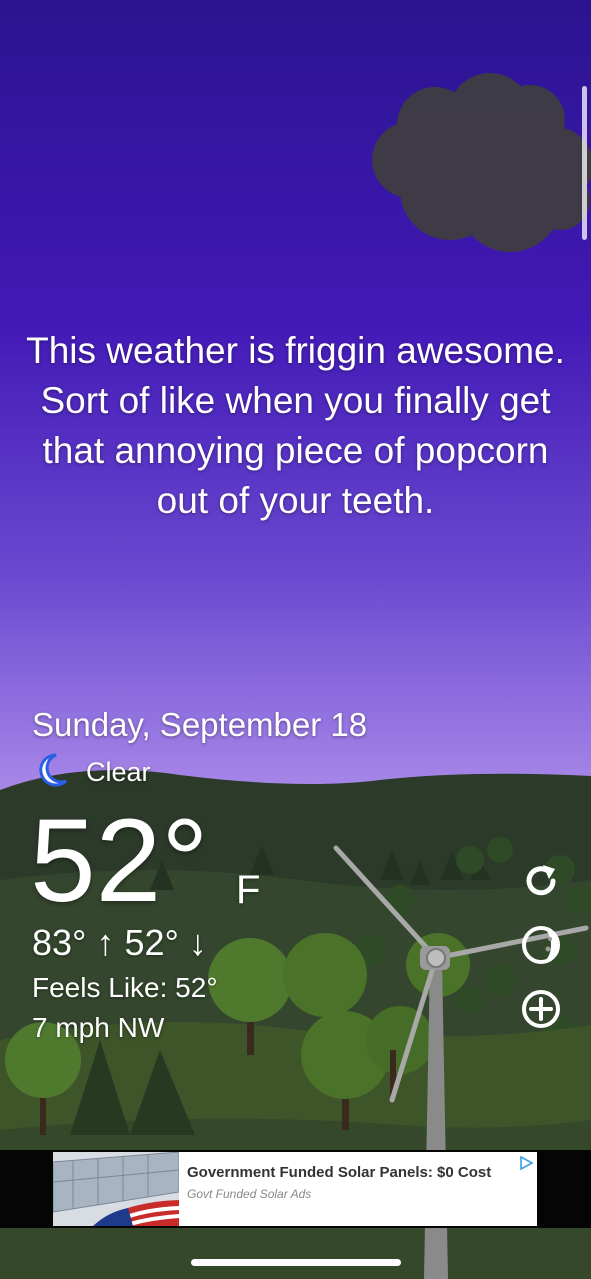 This screenshot has height=1279, width=591. Describe the element at coordinates (116, 1189) in the screenshot. I see `solar-panel-flag-image` at that location.